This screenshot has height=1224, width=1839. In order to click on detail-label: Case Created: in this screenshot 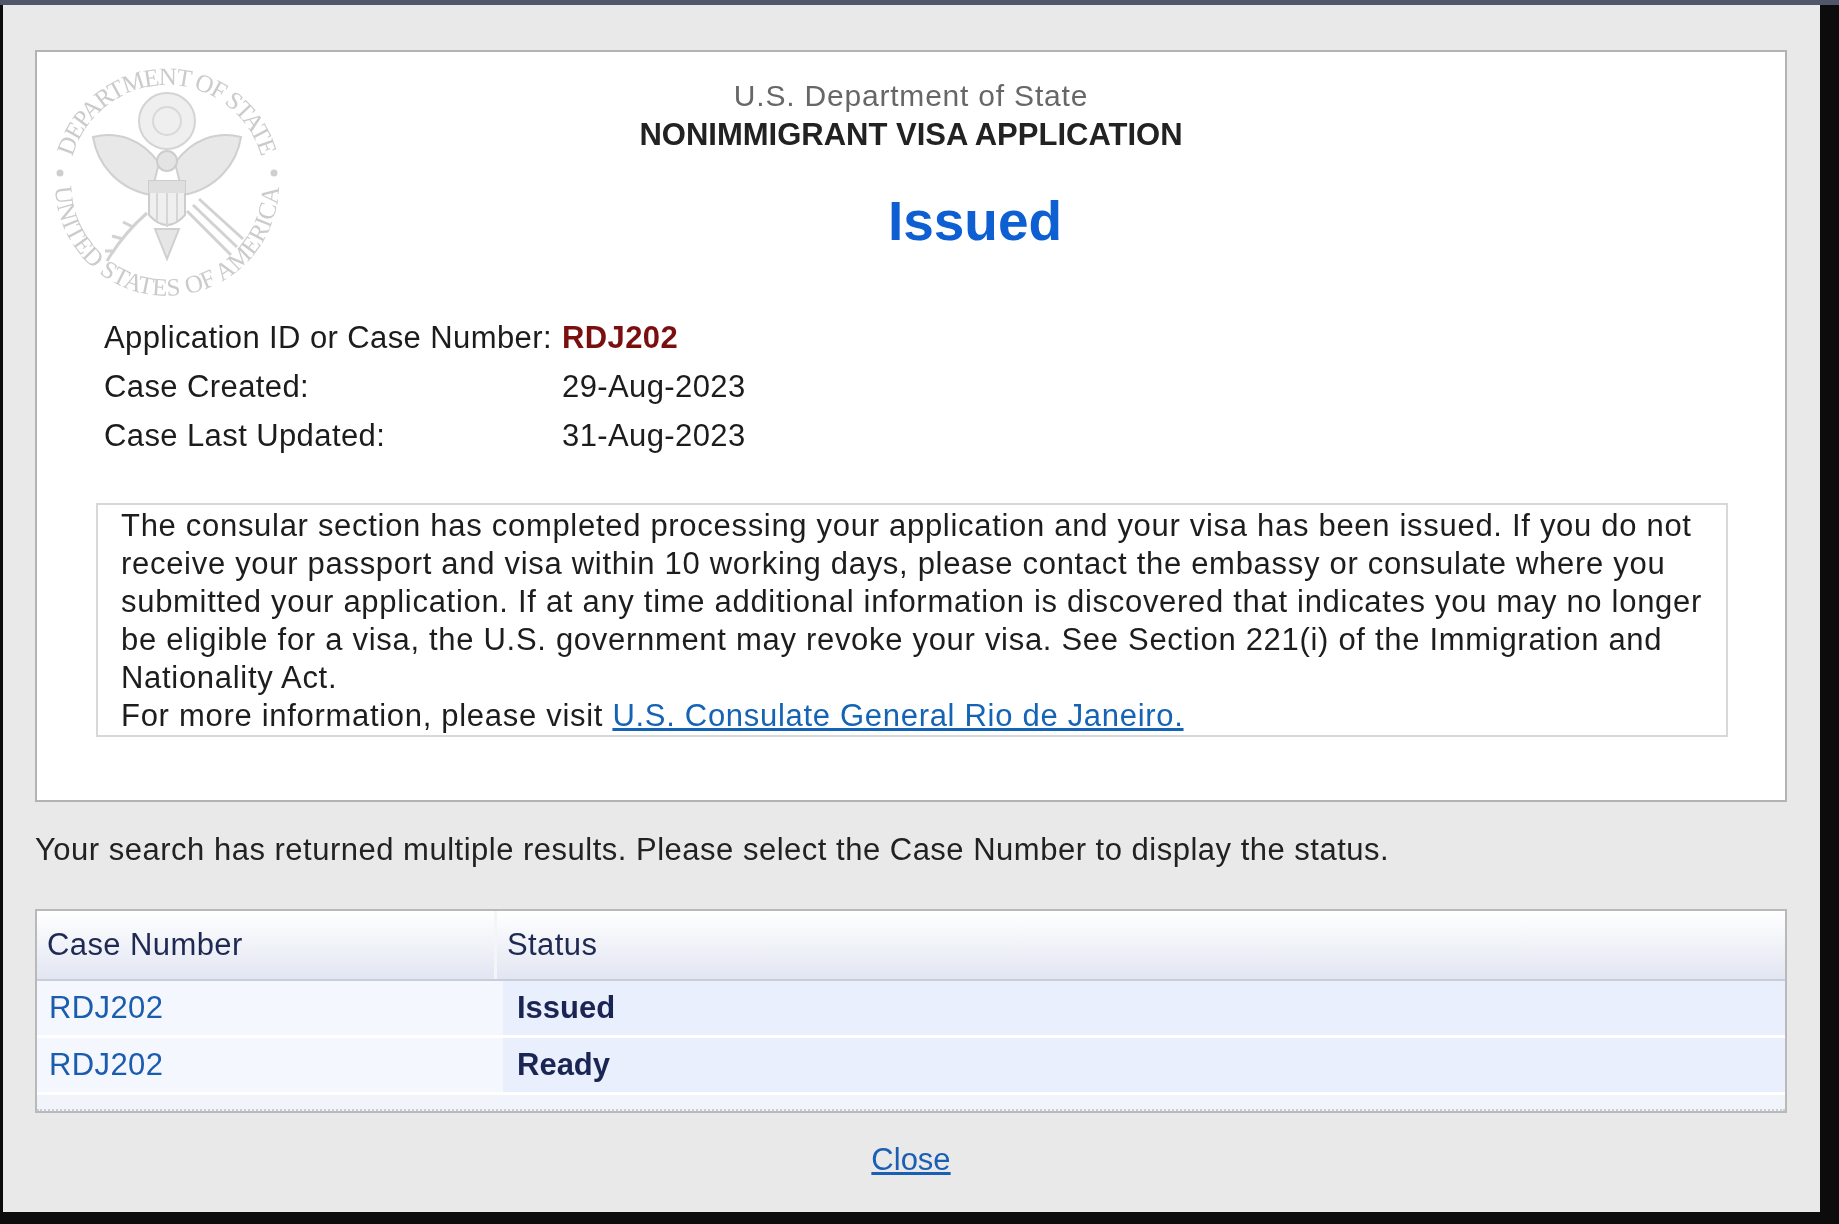, I will do `click(207, 387)`.